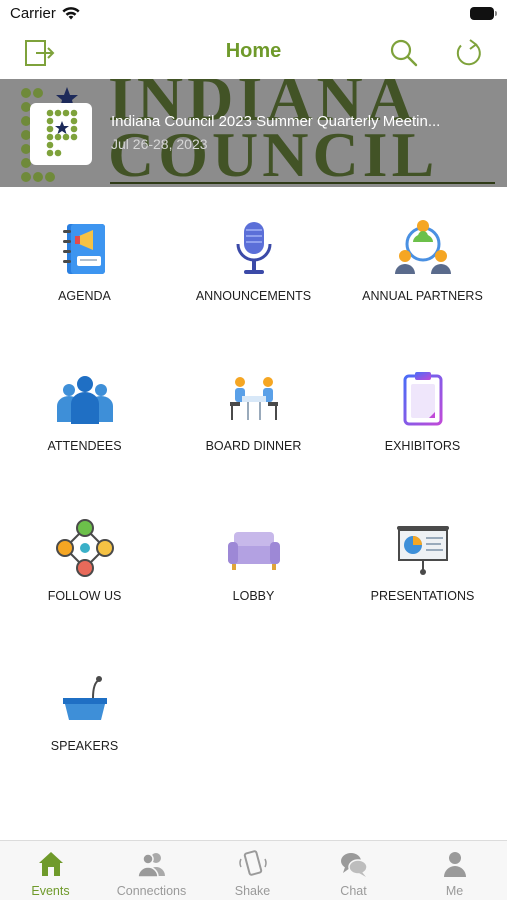  Describe the element at coordinates (253, 446) in the screenshot. I see `tile-label: BOARD DINNER` at that location.